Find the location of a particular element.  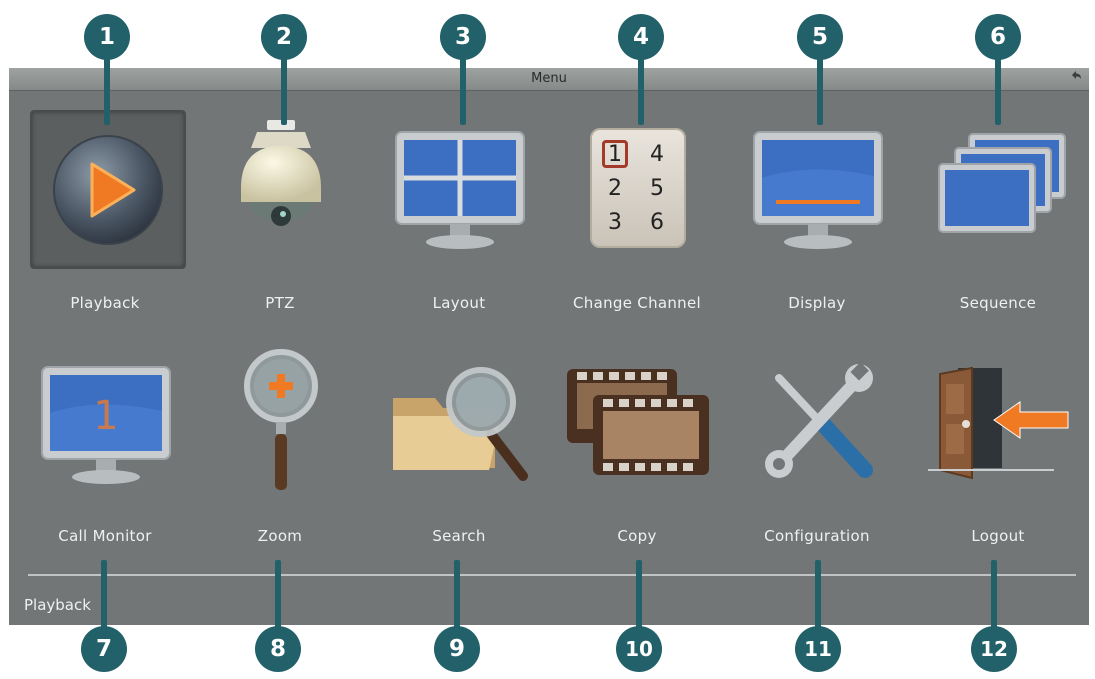

copy-icon-frame is located at coordinates (638, 422).